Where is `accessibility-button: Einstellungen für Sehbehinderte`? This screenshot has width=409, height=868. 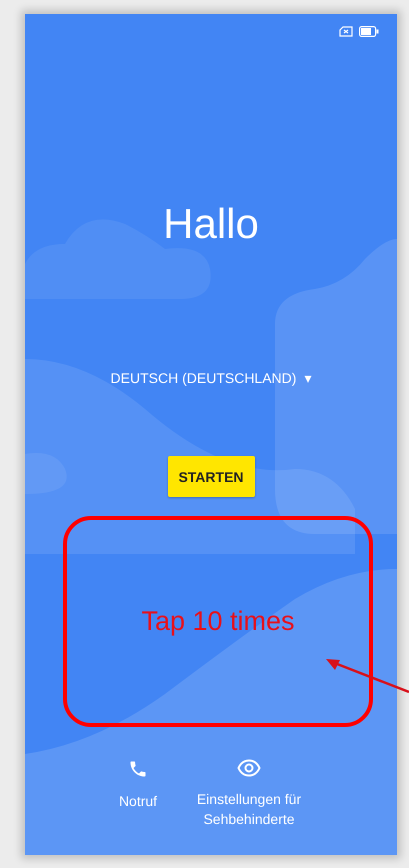
accessibility-button: Einstellungen für Sehbehinderte is located at coordinates (249, 794).